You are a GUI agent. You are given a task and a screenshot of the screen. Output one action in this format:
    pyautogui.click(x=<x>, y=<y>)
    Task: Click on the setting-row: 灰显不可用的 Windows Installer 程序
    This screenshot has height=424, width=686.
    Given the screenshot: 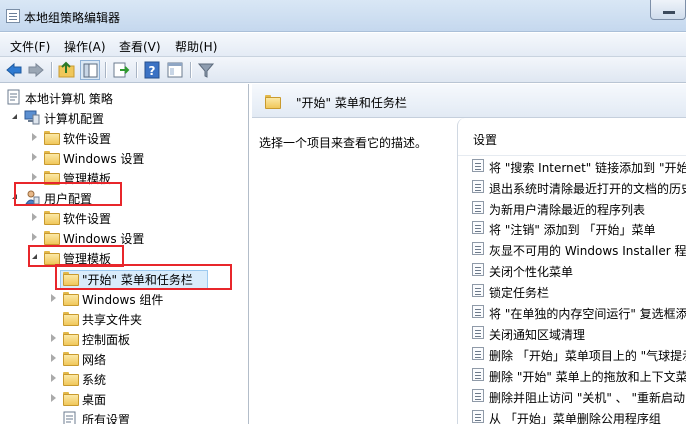 What is the action you would take?
    pyautogui.click(x=572, y=249)
    